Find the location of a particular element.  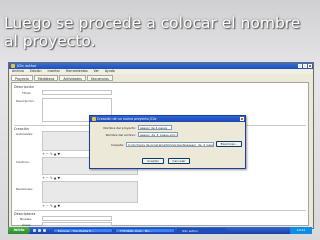

cancel-button: Cancelar is located at coordinates (179, 161).